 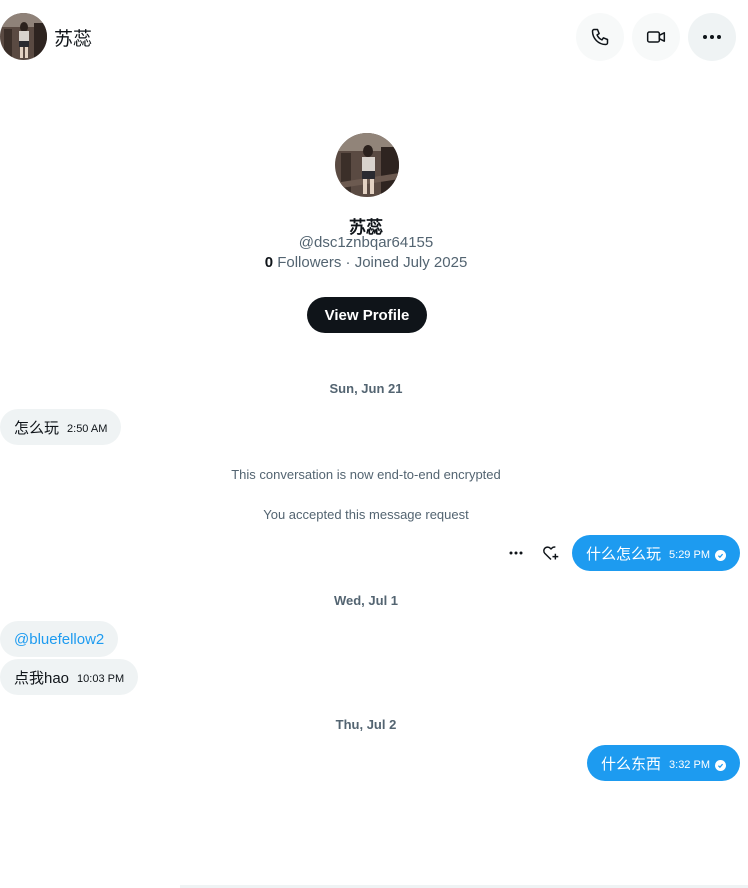 What do you see at coordinates (37, 428) in the screenshot?
I see `message-text: 怎么玩` at bounding box center [37, 428].